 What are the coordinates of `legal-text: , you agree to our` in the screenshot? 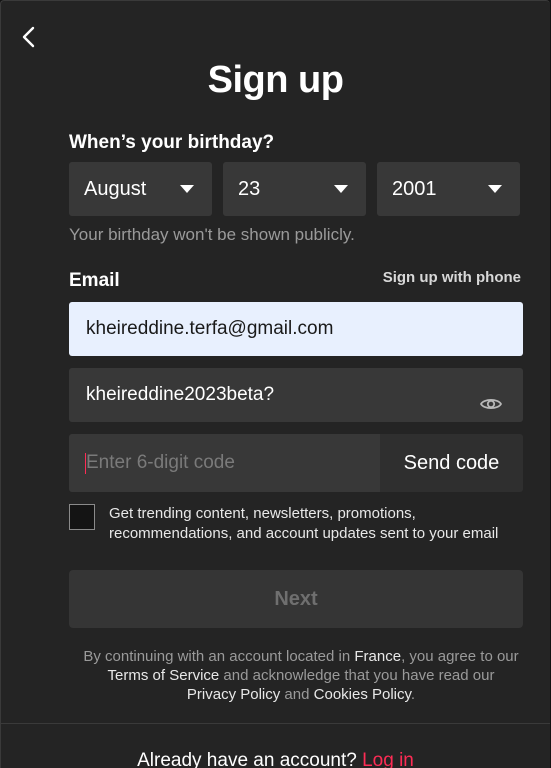 It's located at (460, 656).